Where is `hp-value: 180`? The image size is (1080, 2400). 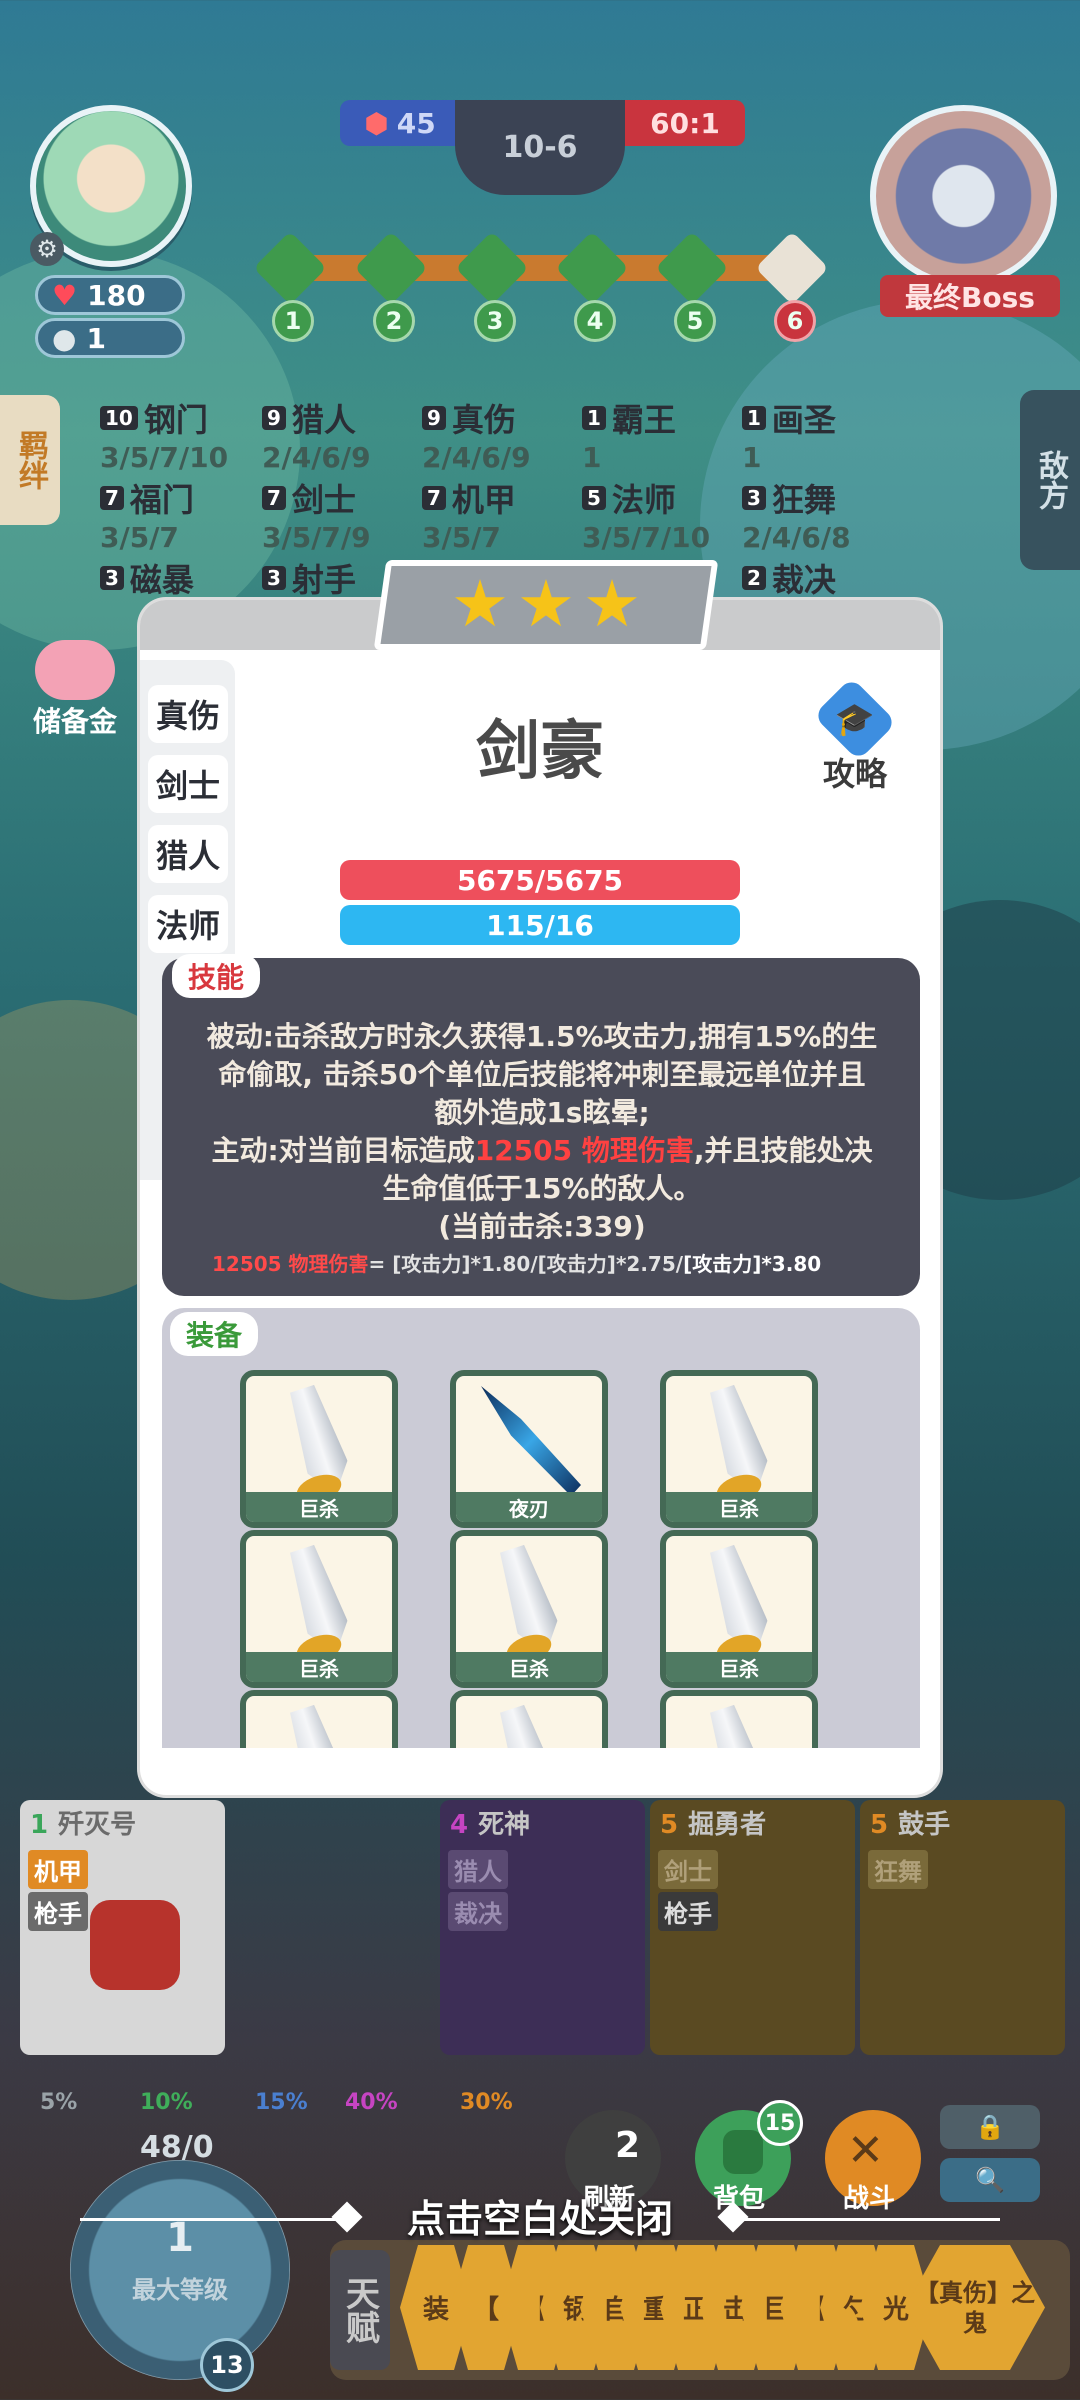 hp-value: 180 is located at coordinates (116, 295).